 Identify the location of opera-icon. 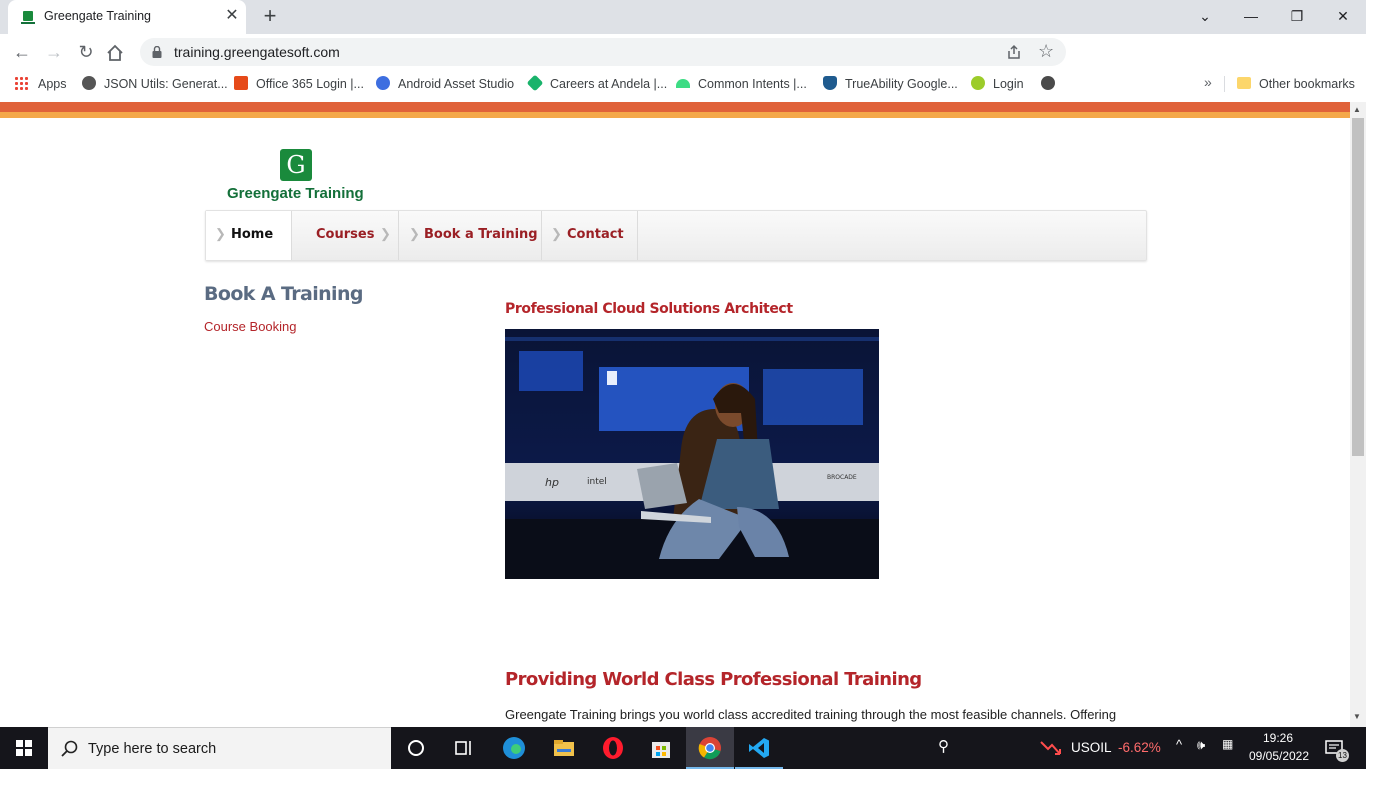
(613, 748).